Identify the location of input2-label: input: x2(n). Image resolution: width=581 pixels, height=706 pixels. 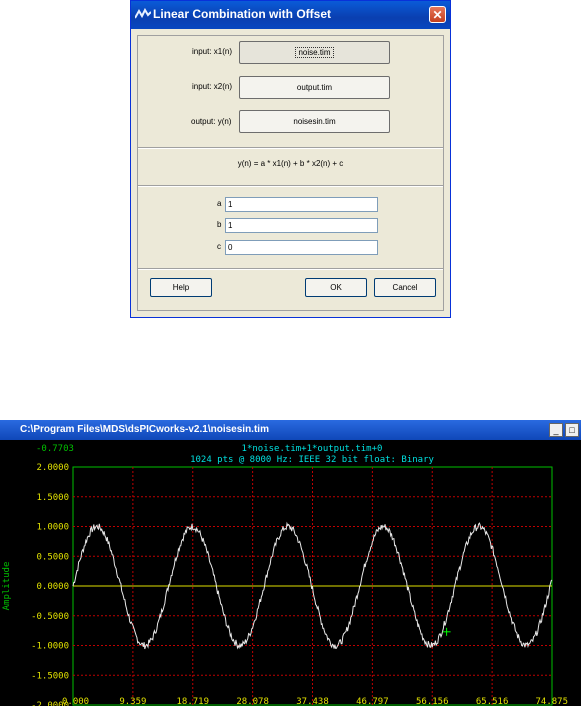
(212, 86).